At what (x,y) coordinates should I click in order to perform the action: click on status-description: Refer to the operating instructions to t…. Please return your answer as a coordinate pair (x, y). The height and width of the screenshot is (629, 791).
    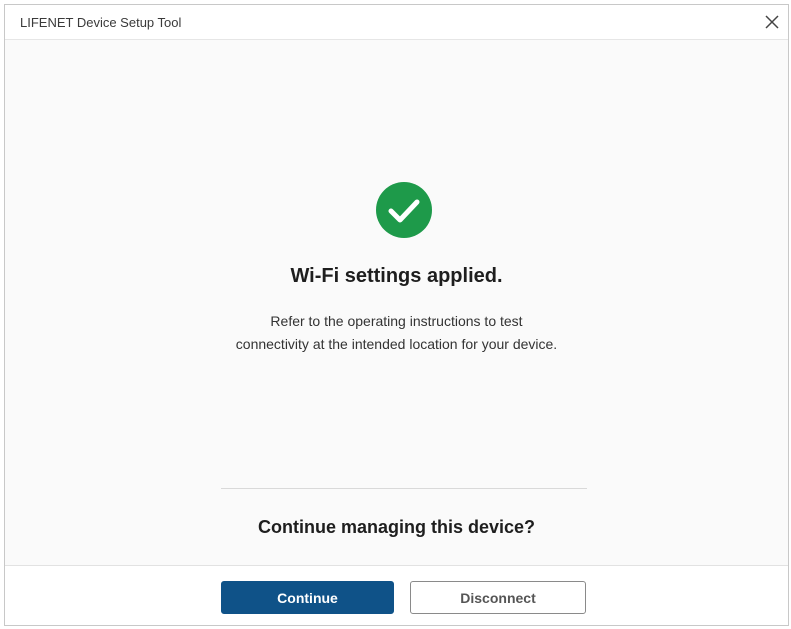
    Looking at the image, I should click on (396, 333).